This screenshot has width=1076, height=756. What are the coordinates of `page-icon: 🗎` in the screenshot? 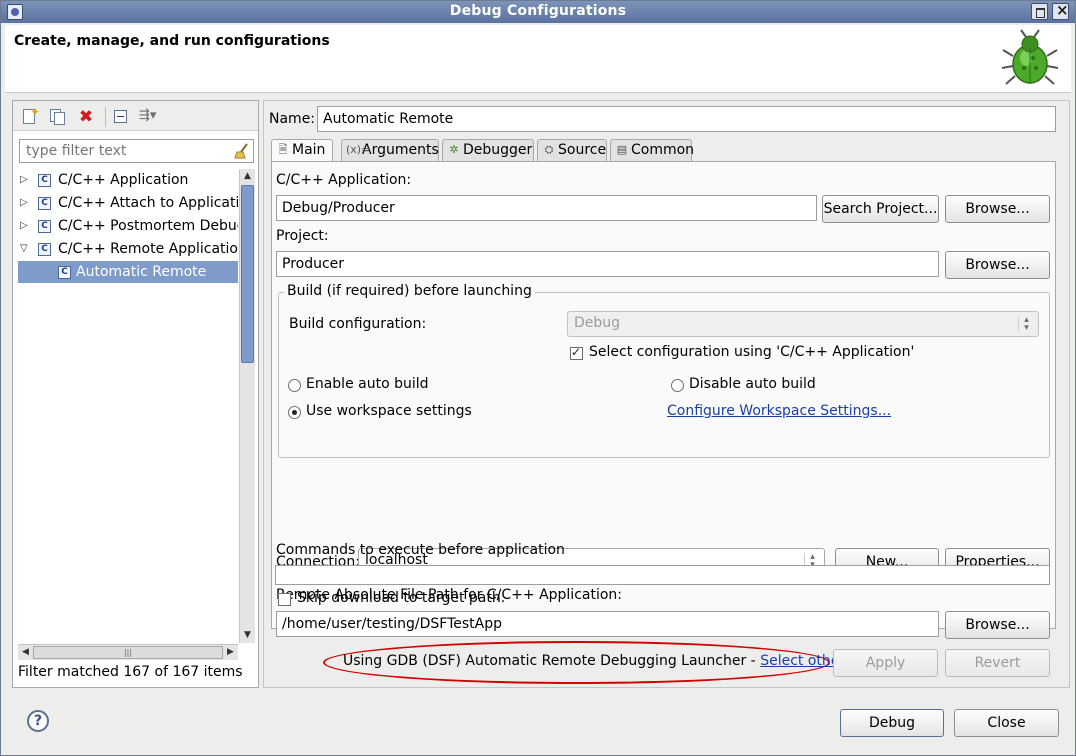 It's located at (283, 149).